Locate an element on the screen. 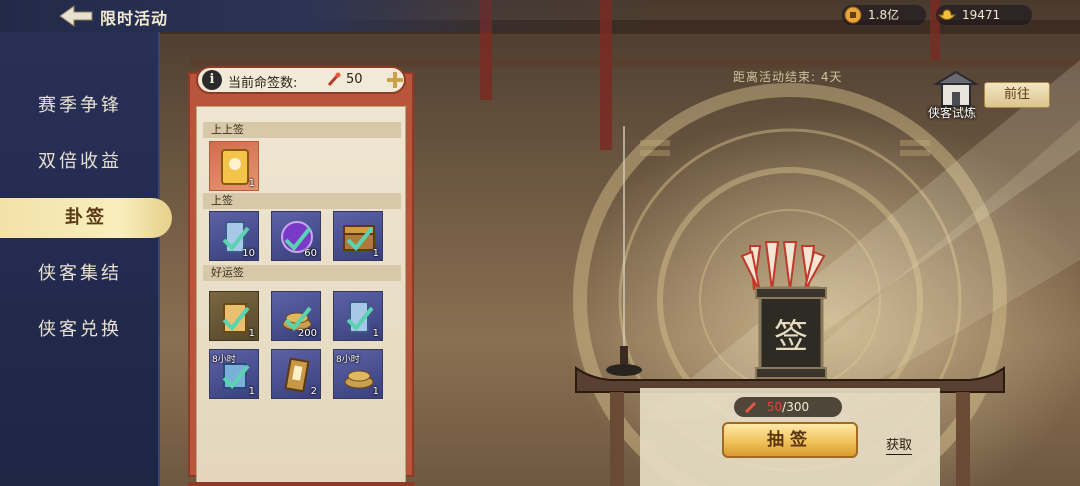 This screenshot has width=1080, height=486. tier-header-lucky: 好运签 is located at coordinates (302, 273).